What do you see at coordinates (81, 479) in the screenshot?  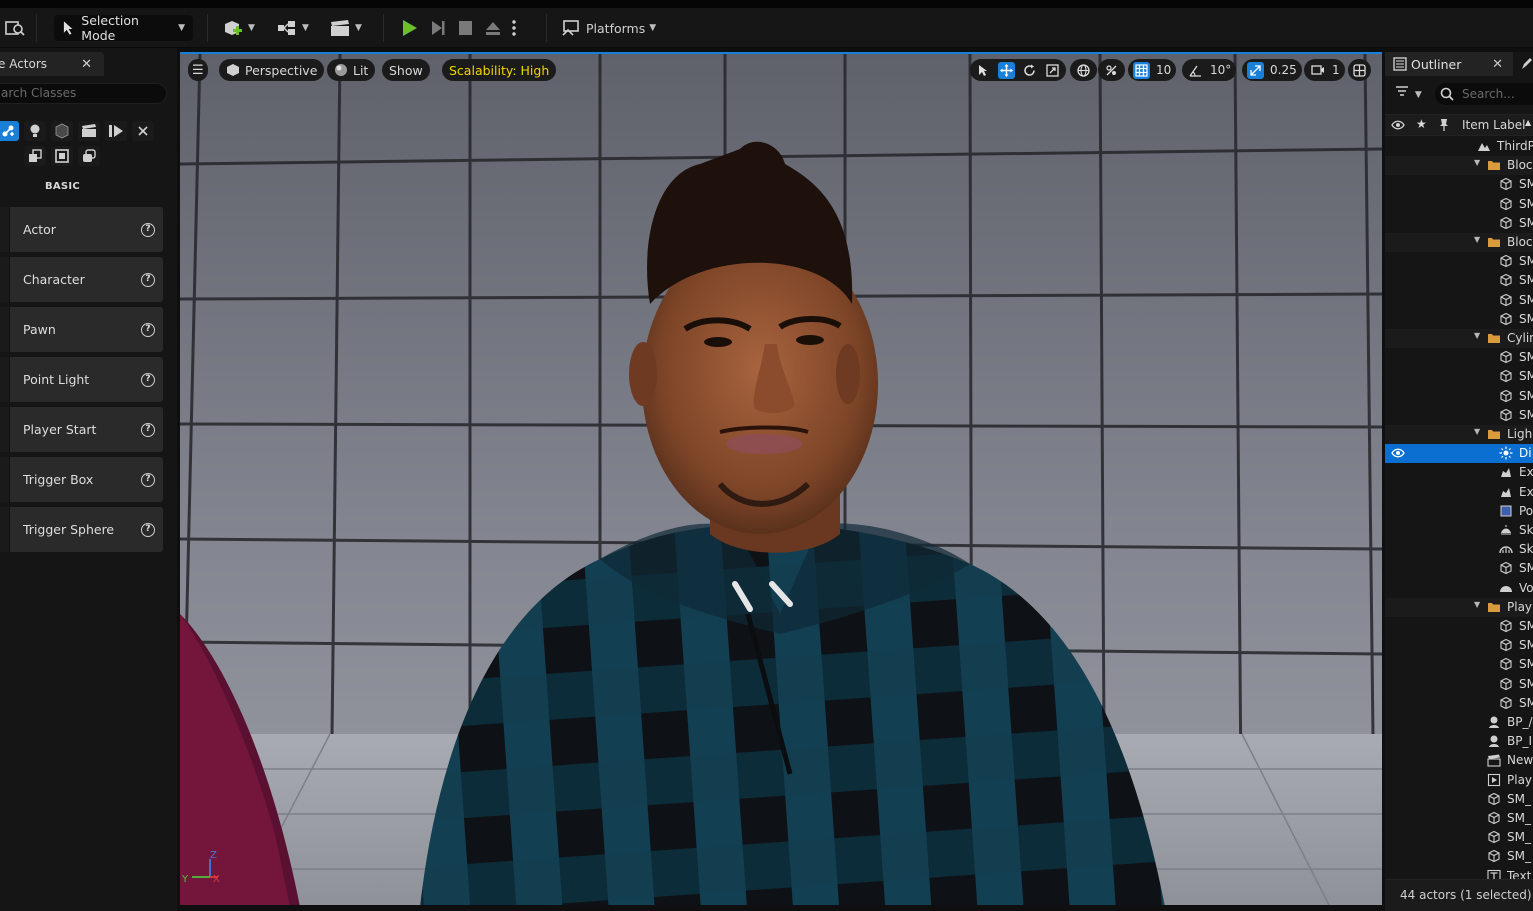 I see `actor-item-trigger-box: Trigger Box ?` at bounding box center [81, 479].